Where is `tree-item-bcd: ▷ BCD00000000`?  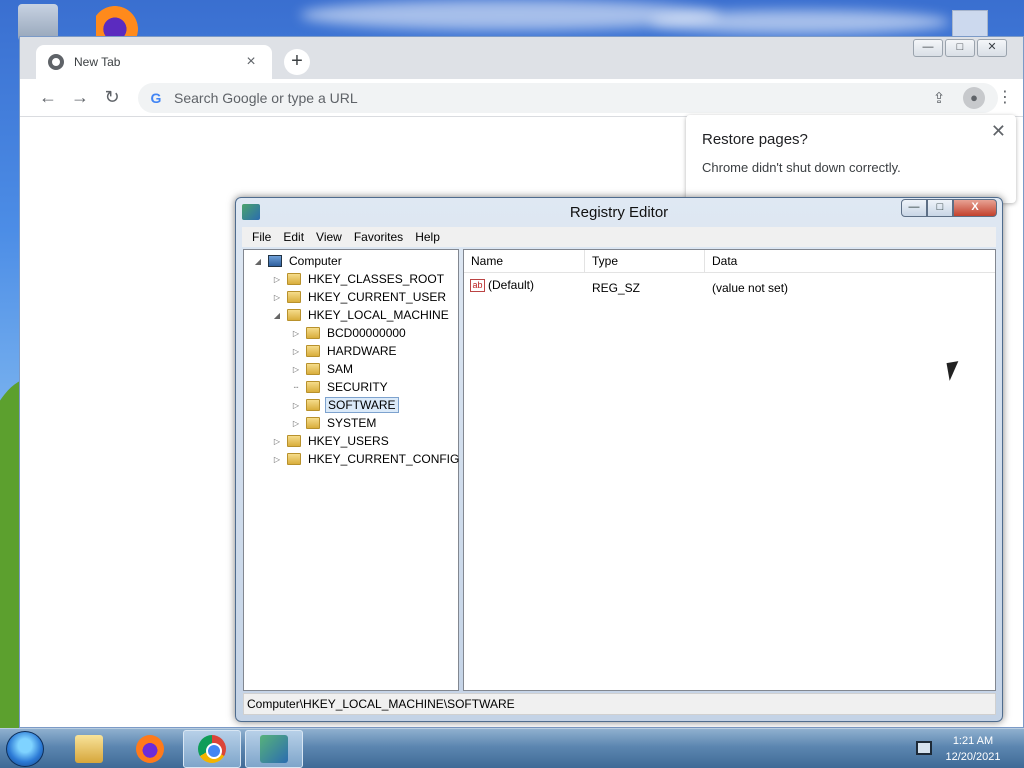 tree-item-bcd: ▷ BCD00000000 is located at coordinates (349, 333).